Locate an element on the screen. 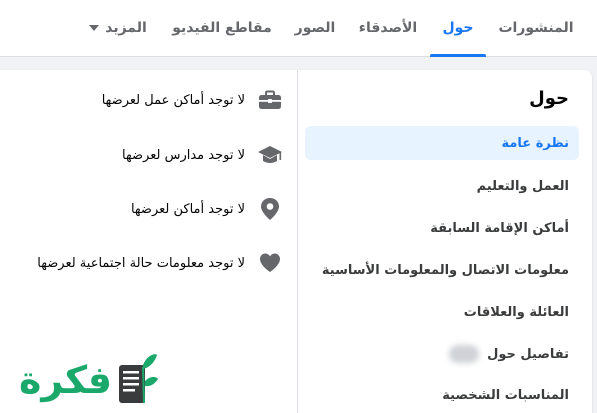 Image resolution: width=597 pixels, height=413 pixels. tab-label: الصور is located at coordinates (315, 28).